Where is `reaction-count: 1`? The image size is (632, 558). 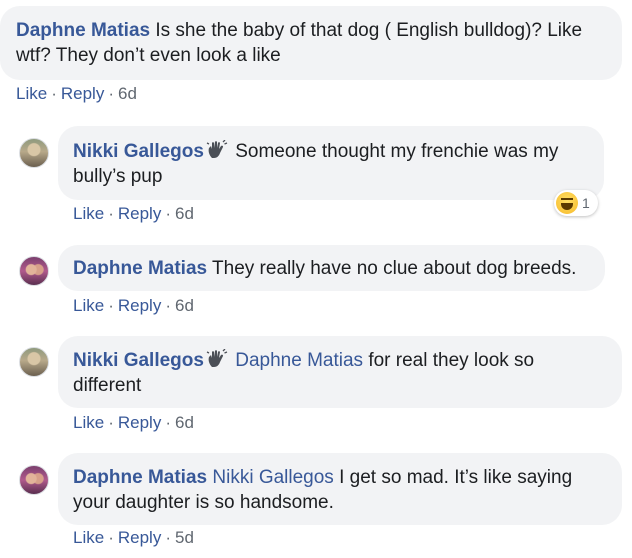 reaction-count: 1 is located at coordinates (586, 203).